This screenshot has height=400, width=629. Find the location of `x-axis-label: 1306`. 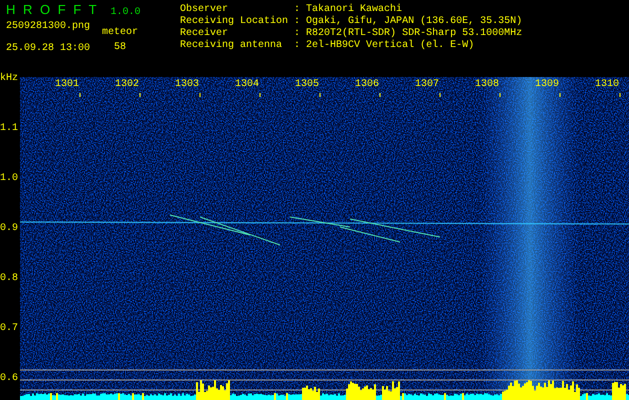

x-axis-label: 1306 is located at coordinates (366, 85).